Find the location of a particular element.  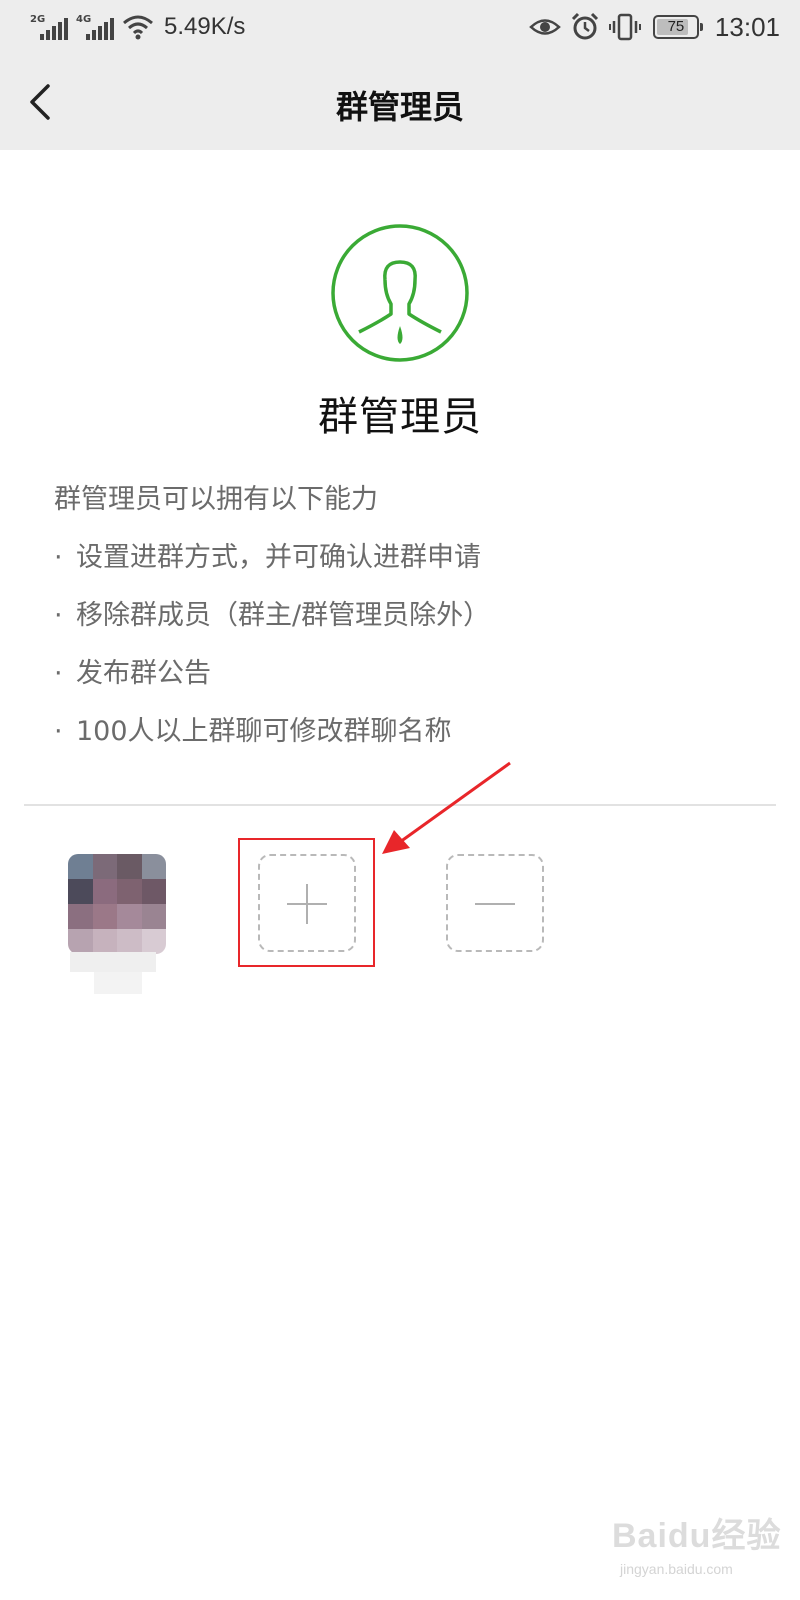

member-name-blurred is located at coordinates (113, 974).